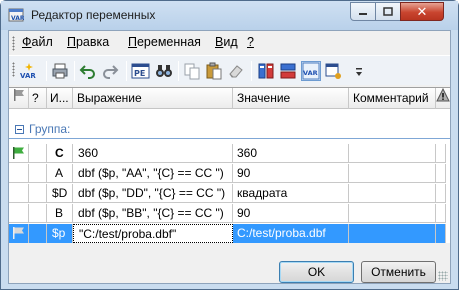 The height and width of the screenshot is (290, 459). Describe the element at coordinates (88, 42) in the screenshot. I see `menu-edit: Правка` at that location.